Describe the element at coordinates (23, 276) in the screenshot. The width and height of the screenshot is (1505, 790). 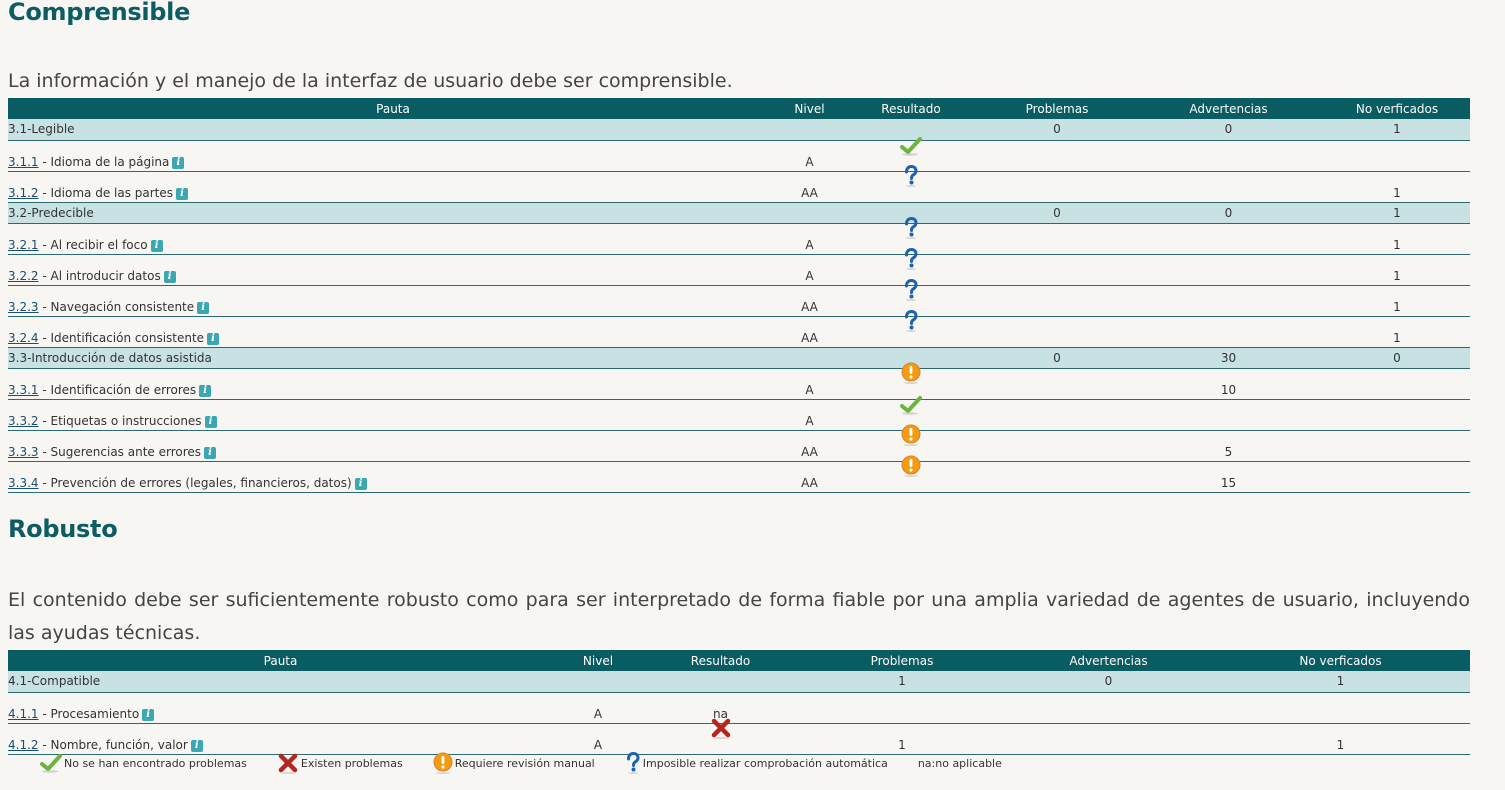
I see `criterion-link: 3.2.2` at that location.